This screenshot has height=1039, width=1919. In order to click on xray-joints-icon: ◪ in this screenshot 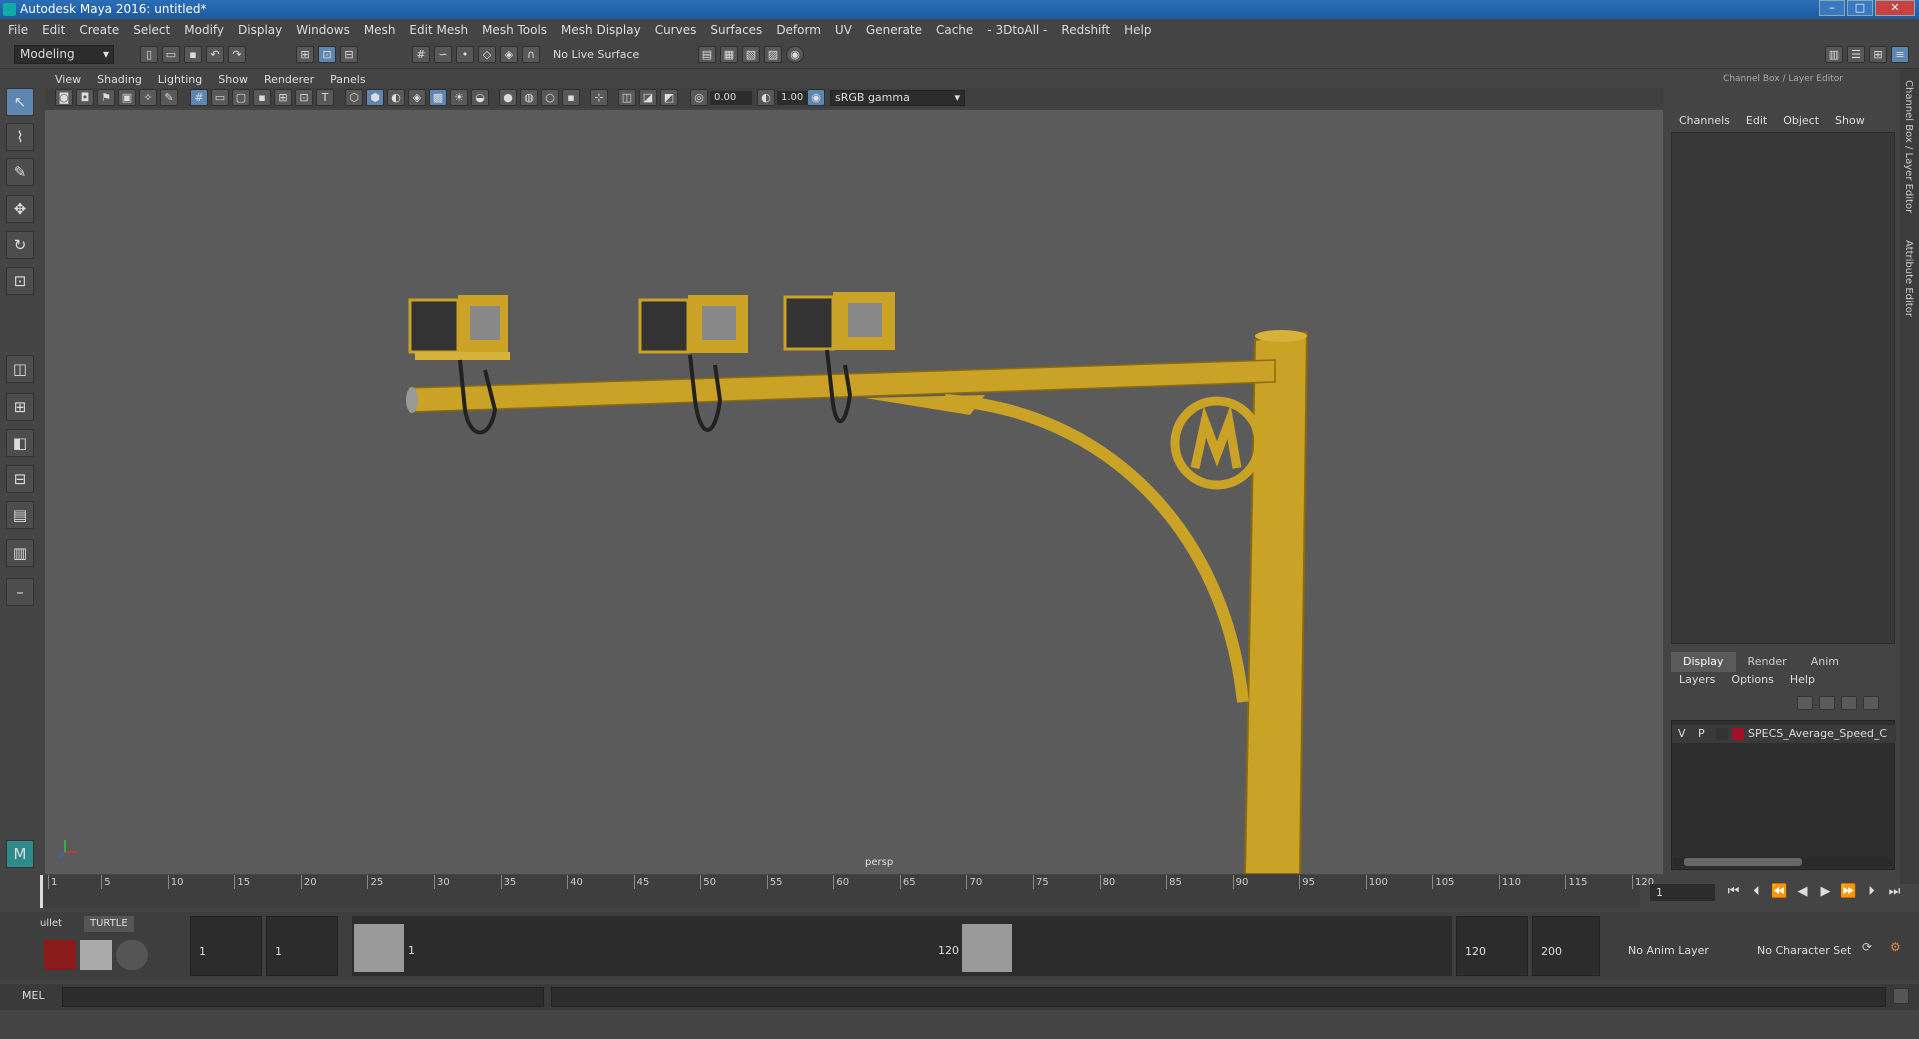, I will do `click(648, 97)`.